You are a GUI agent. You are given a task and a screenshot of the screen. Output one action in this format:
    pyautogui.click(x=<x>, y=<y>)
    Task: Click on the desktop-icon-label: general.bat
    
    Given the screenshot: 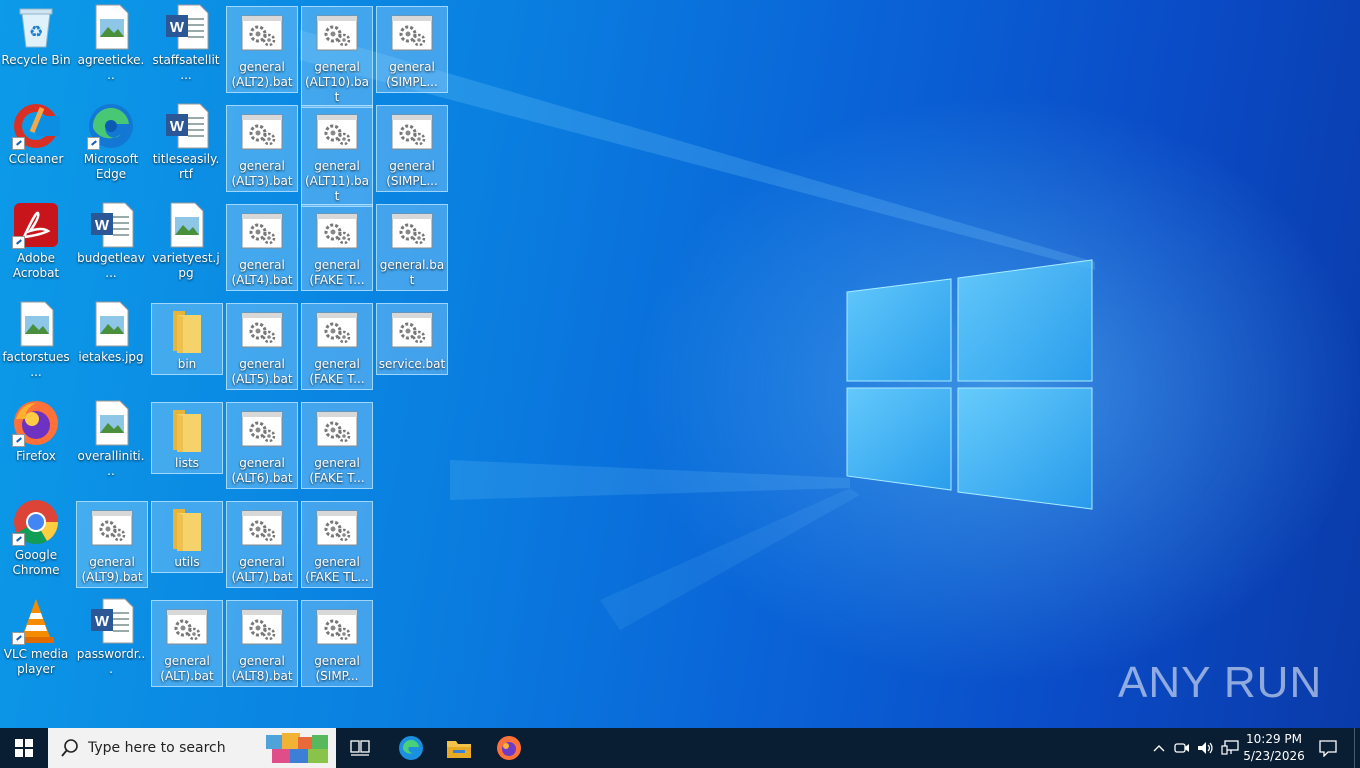 What is the action you would take?
    pyautogui.click(x=412, y=272)
    